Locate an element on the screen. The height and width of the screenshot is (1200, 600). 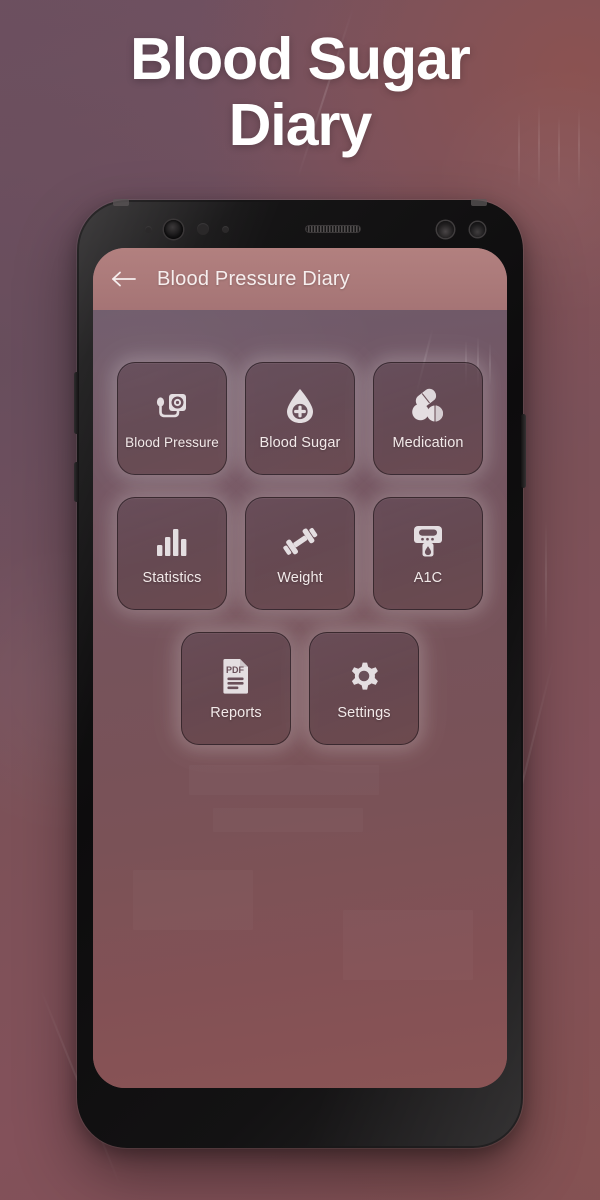
phone-sensor-bar is located at coordinates (300, 229).